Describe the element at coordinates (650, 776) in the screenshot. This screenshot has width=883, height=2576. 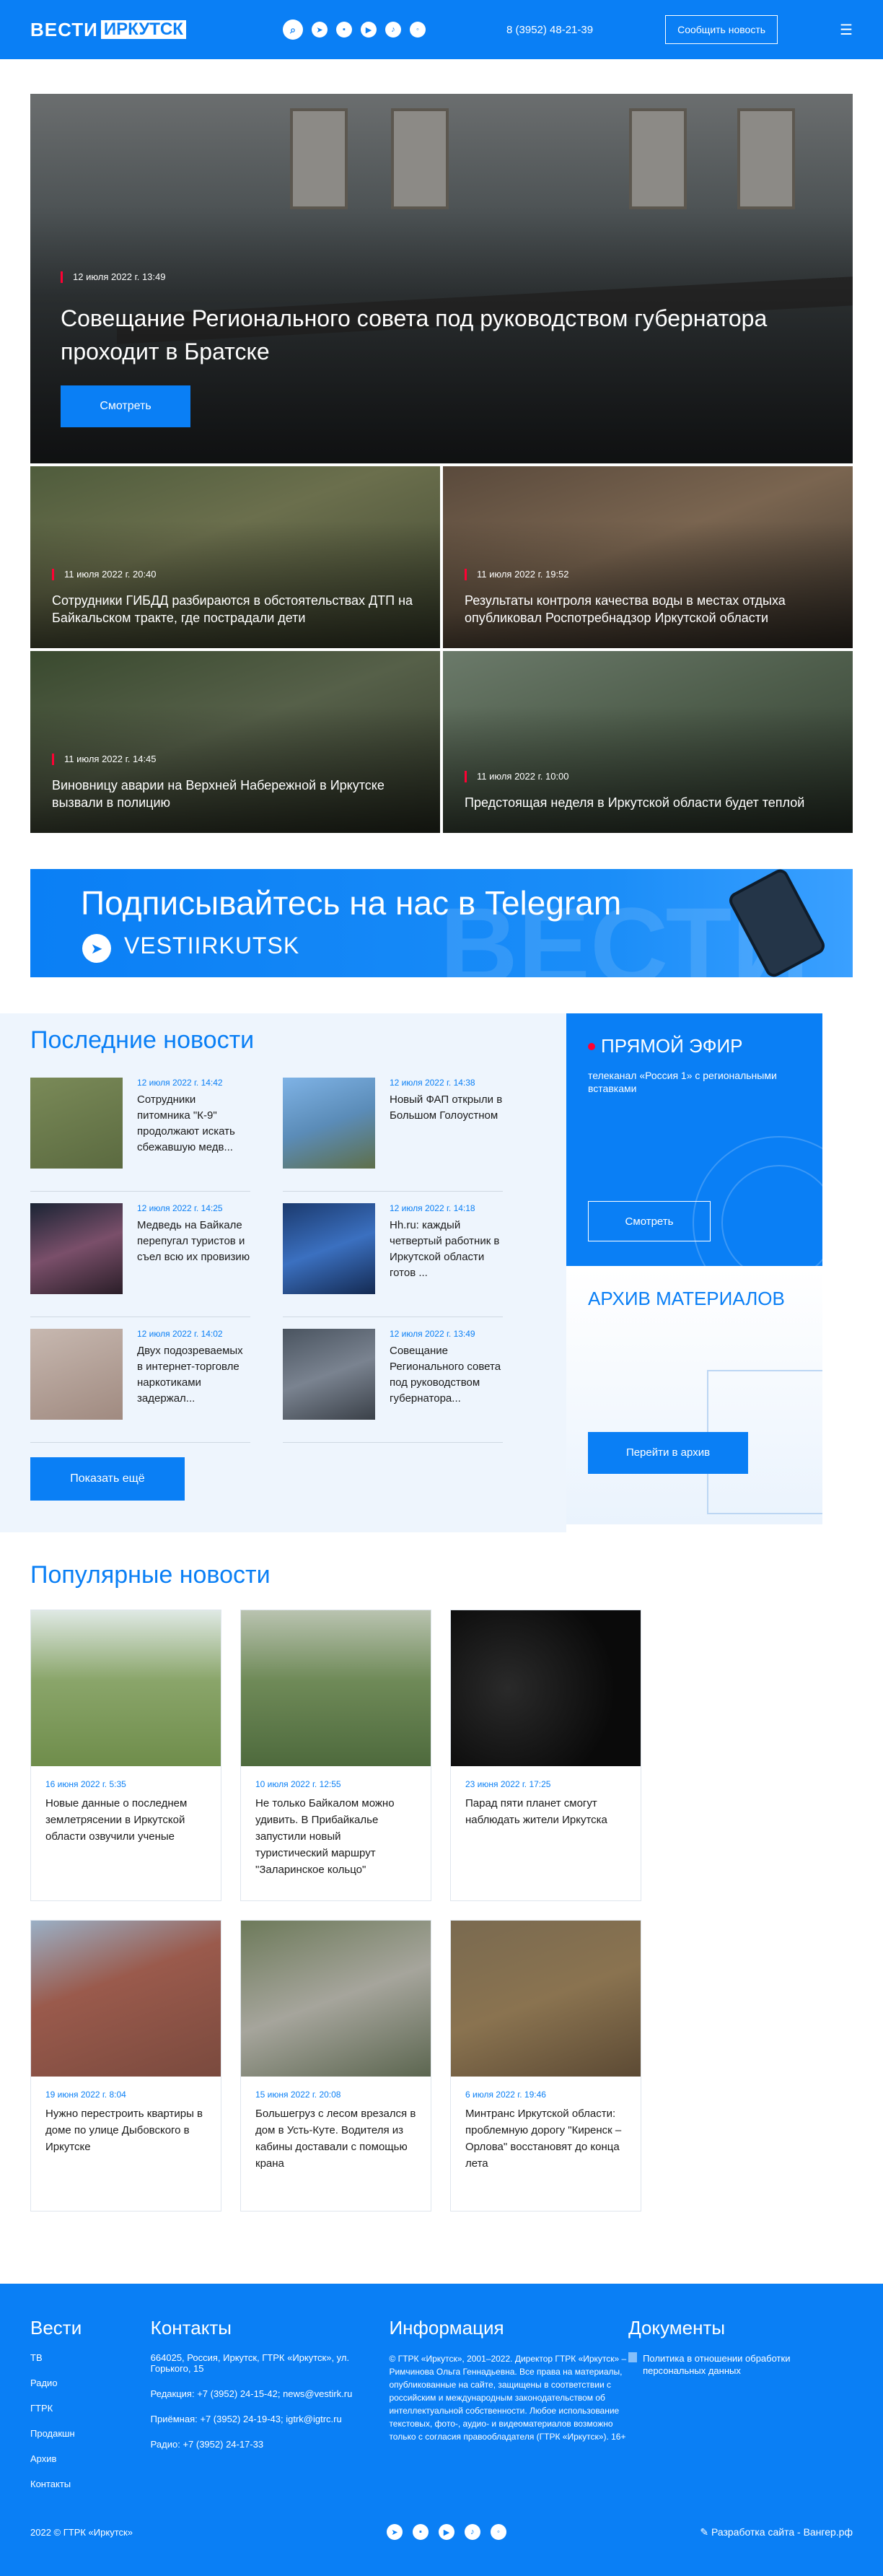
I see `grid-news-date: 11 июля 2022 г. 10:00` at that location.